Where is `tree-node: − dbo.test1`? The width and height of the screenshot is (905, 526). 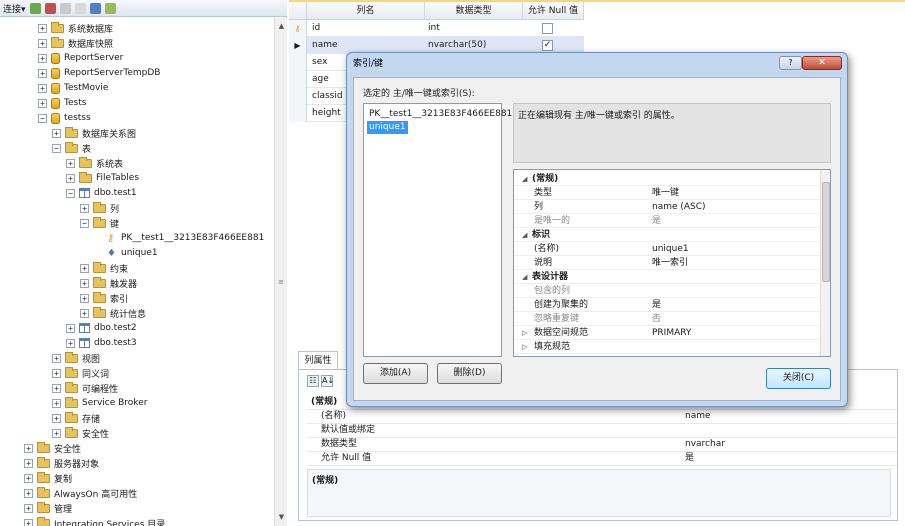 tree-node: − dbo.test1 is located at coordinates (101, 193).